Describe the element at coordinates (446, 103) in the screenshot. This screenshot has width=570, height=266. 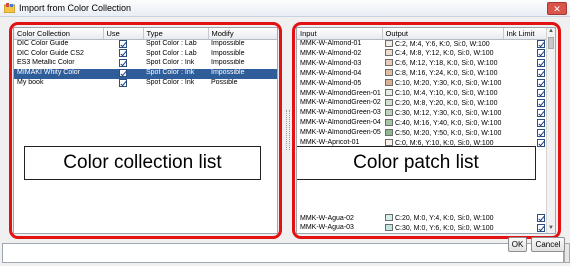
I see `patch-output-value: C:20, M:8, Y:20, K:0, Si:0, W:100` at that location.